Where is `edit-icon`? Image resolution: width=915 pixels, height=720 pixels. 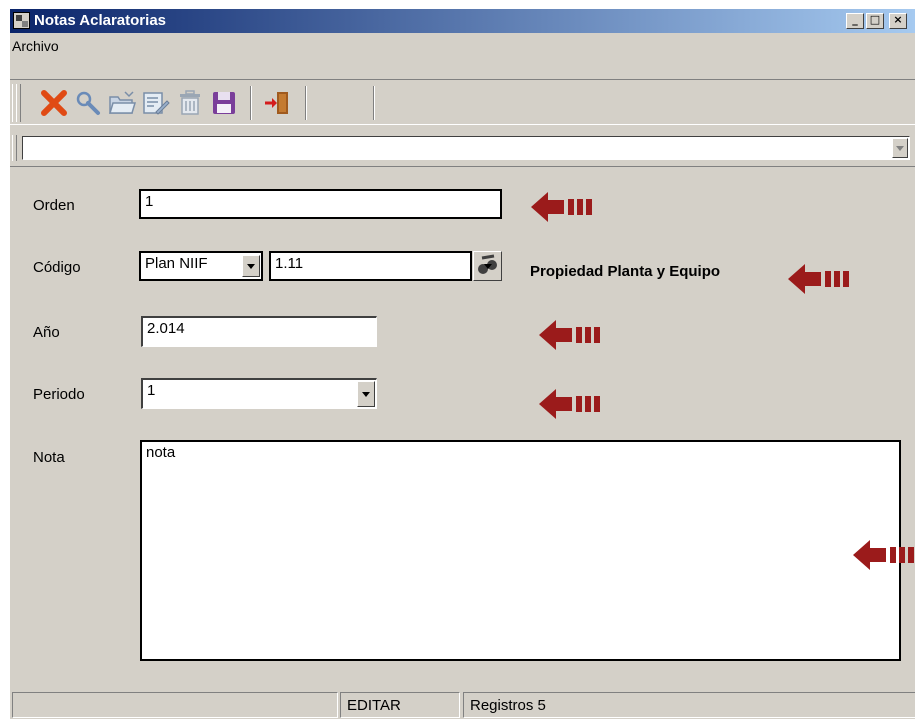 edit-icon is located at coordinates (155, 103).